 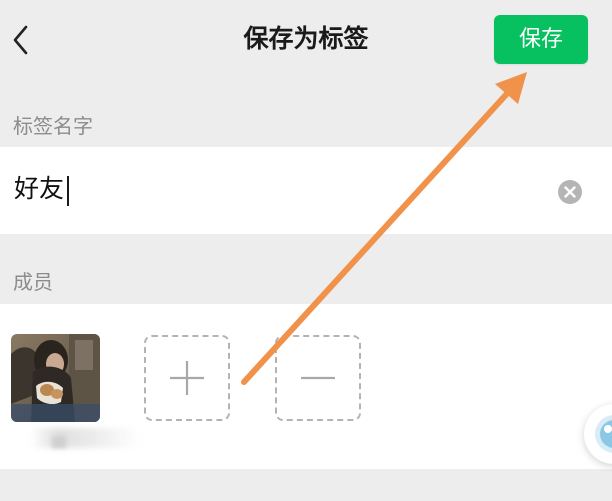 I want to click on member-name-obscured-detail, so click(x=59, y=442).